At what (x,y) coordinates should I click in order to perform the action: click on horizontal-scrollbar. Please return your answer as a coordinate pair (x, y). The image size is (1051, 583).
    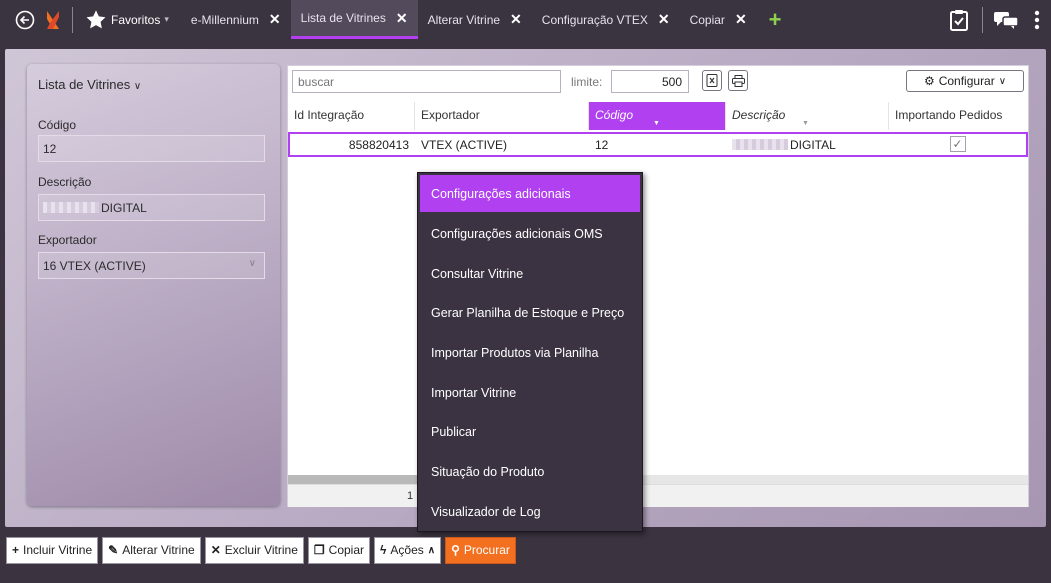
    Looking at the image, I should click on (658, 479).